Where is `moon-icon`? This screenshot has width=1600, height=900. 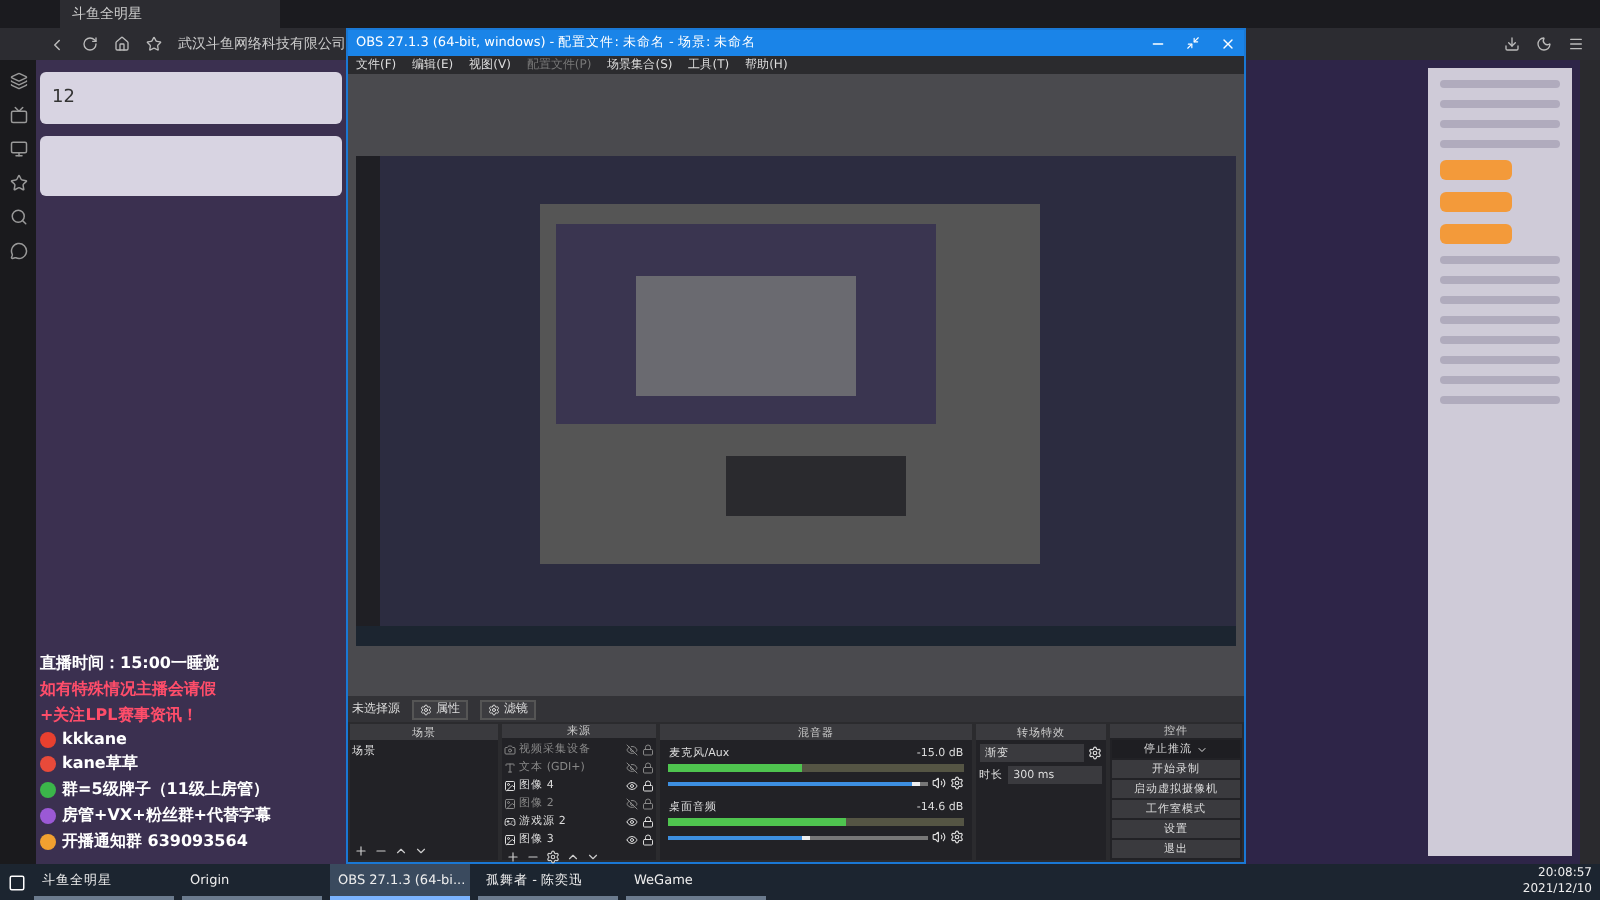
moon-icon is located at coordinates (1544, 44).